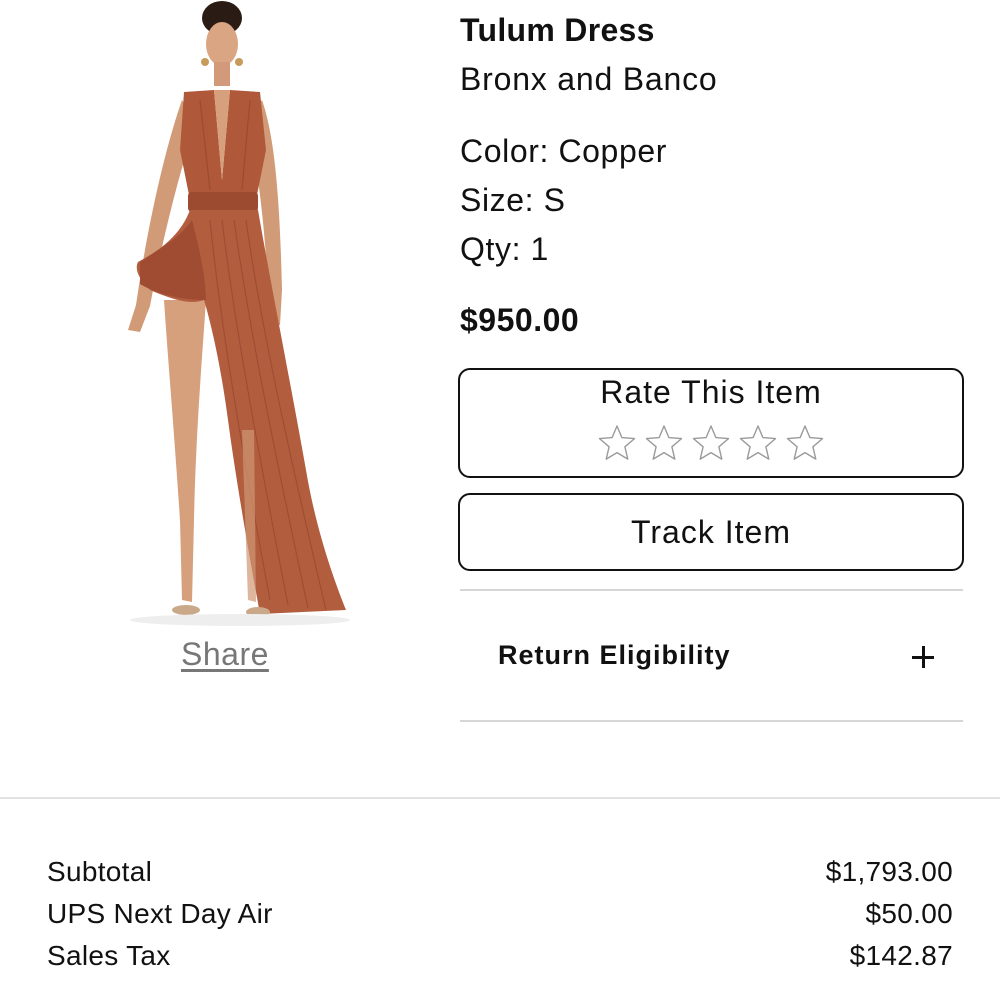 This screenshot has width=1000, height=1000. Describe the element at coordinates (614, 655) in the screenshot. I see `return-eligibility-label: Return Eligibility` at that location.